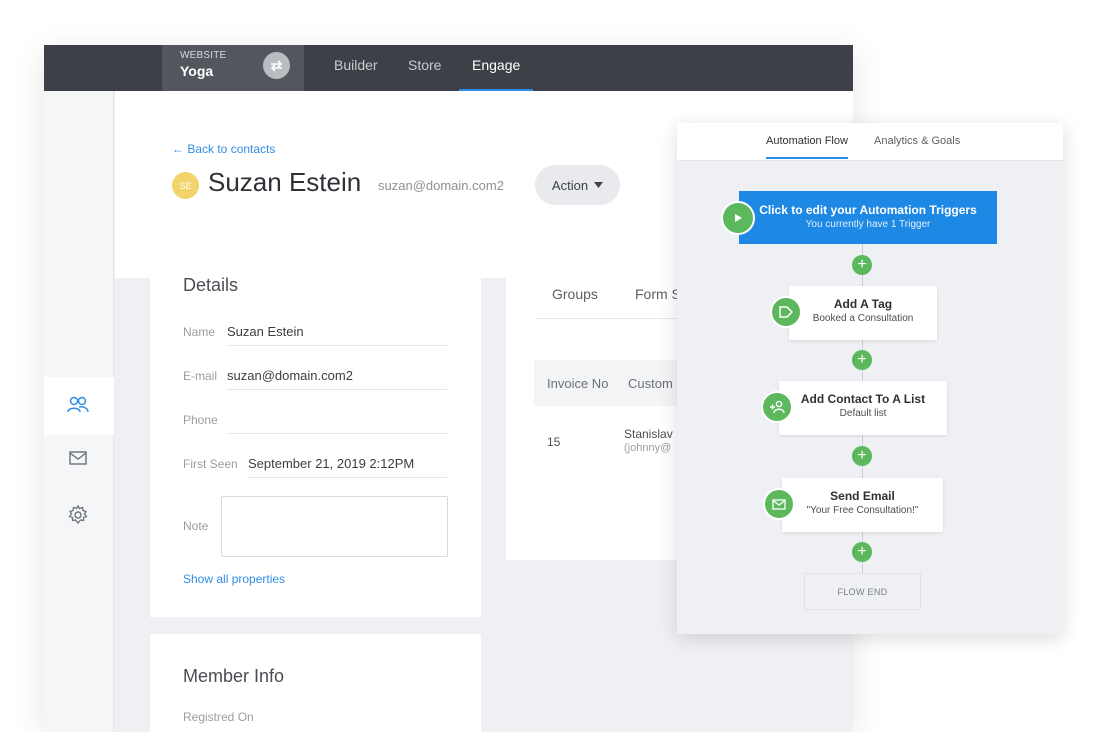 The image size is (1099, 732). Describe the element at coordinates (496, 74) in the screenshot. I see `tab-engage: Engage` at that location.